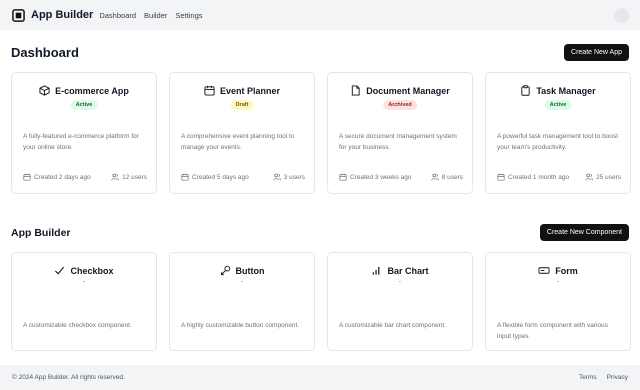 This screenshot has height=390, width=640. I want to click on brand: App Builder, so click(55, 15).